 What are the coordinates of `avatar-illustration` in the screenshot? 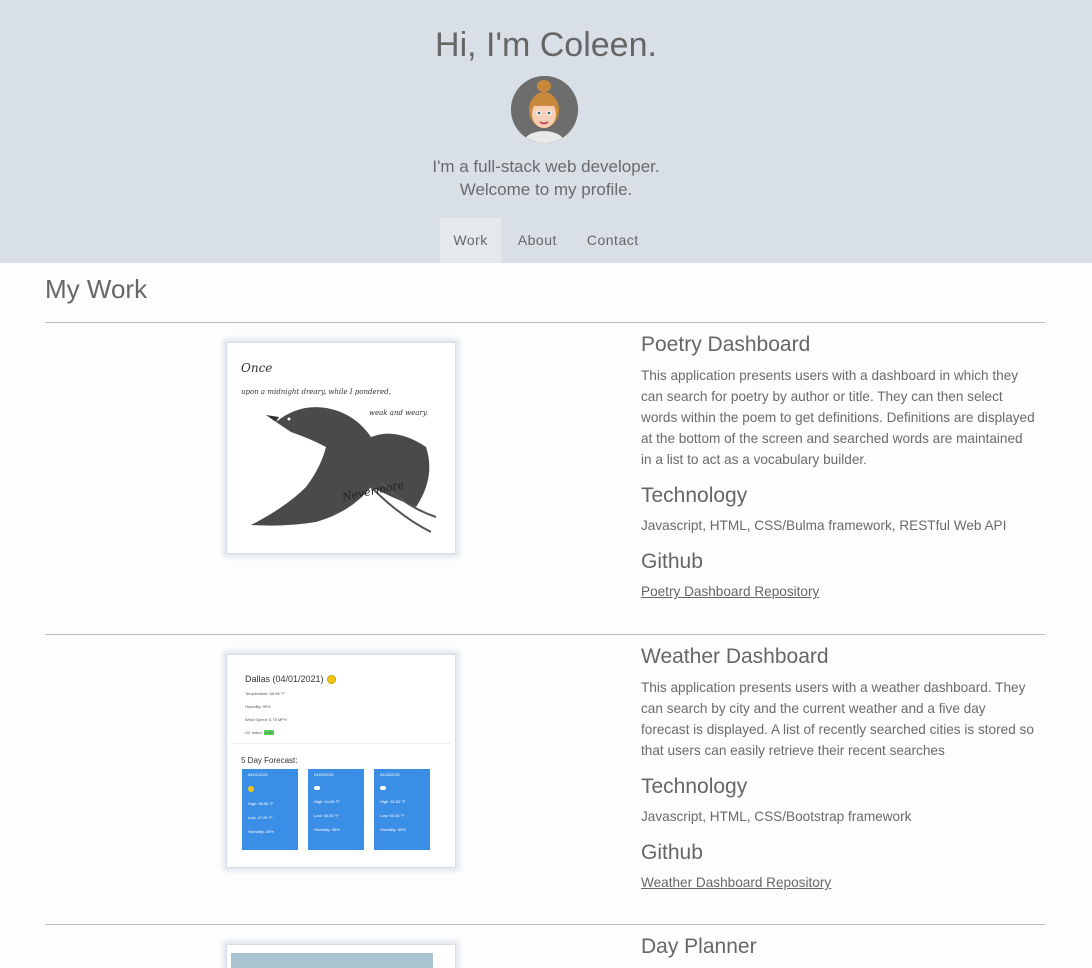 It's located at (544, 109).